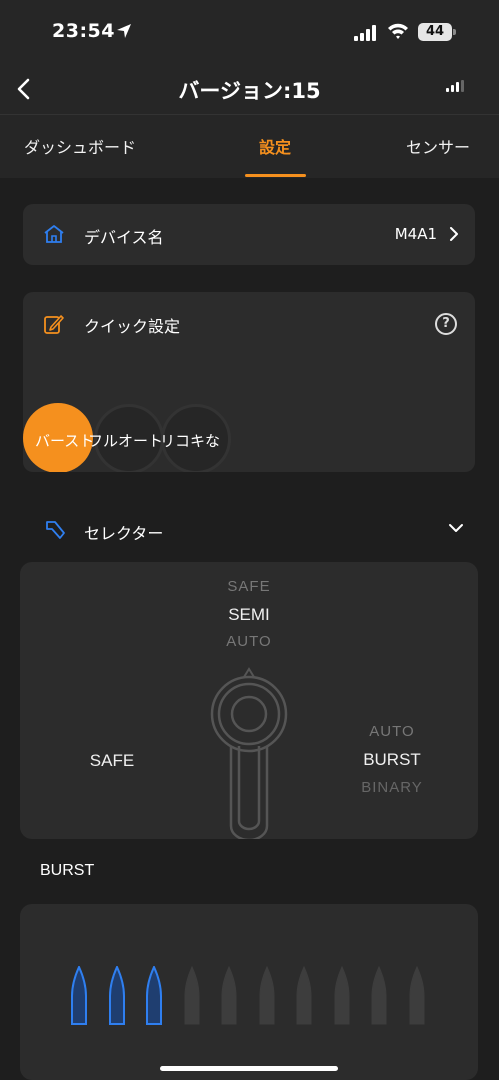 The image size is (499, 1080). I want to click on mode-fullauto-label: フルオート, so click(126, 441).